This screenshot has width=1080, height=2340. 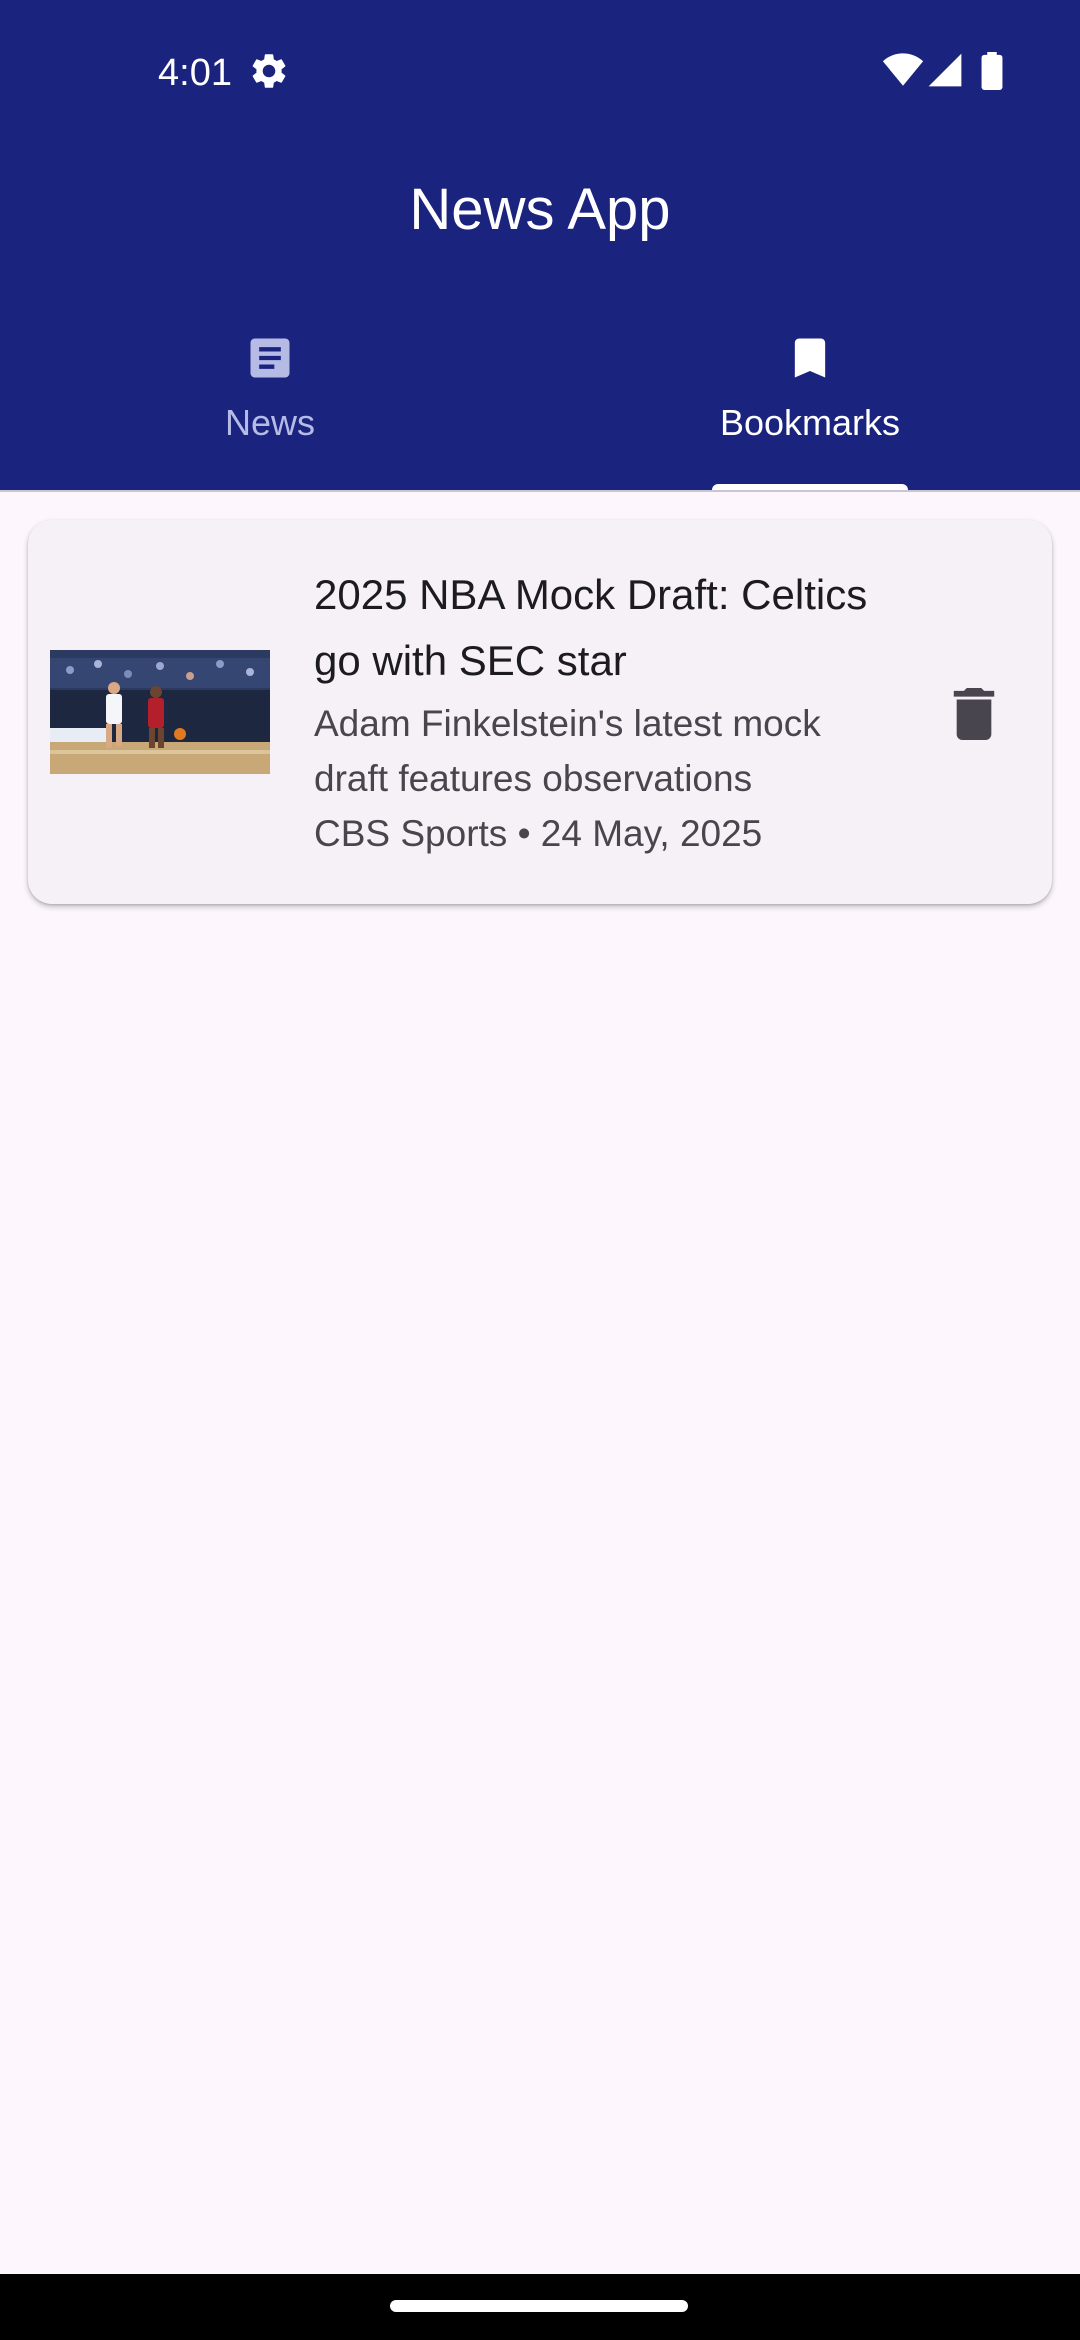 I want to click on delete-bookmark-button, so click(x=973, y=713).